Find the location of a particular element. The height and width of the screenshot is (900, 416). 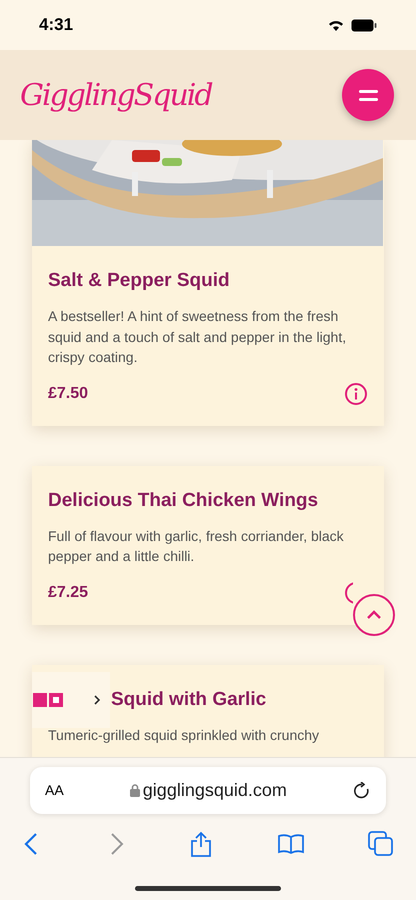

menu-button is located at coordinates (368, 95).